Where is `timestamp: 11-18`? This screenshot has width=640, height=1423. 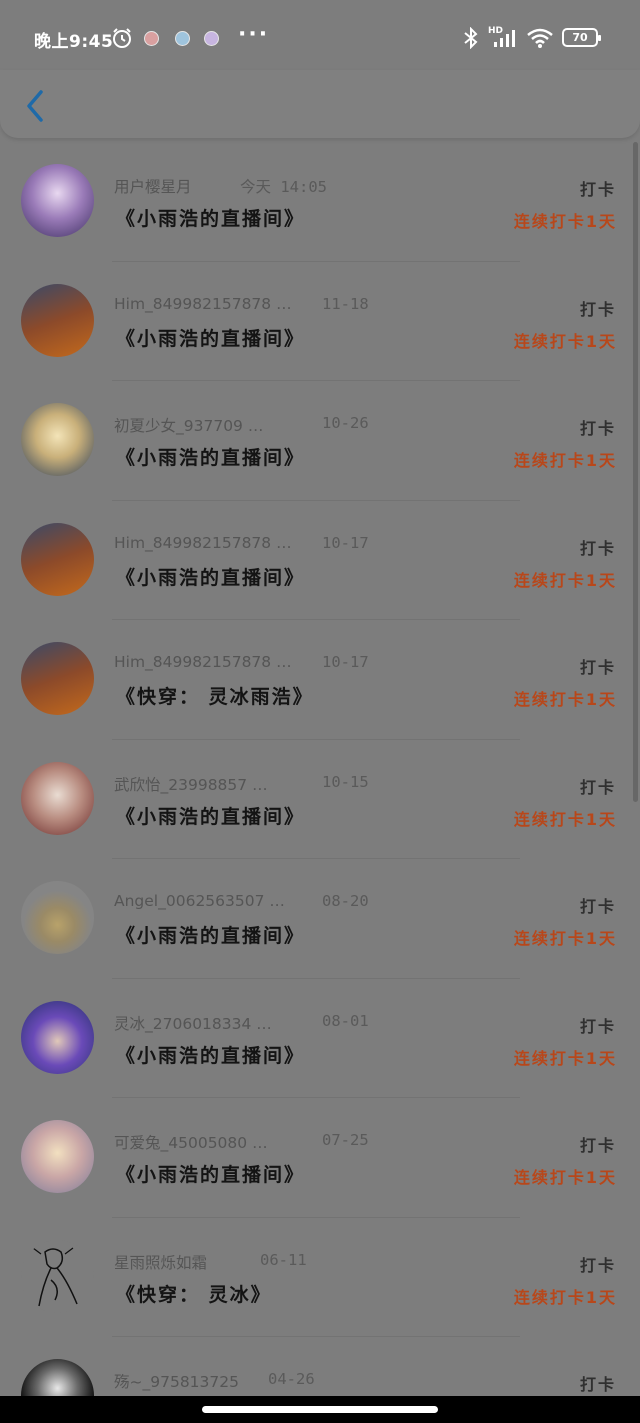
timestamp: 11-18 is located at coordinates (345, 303).